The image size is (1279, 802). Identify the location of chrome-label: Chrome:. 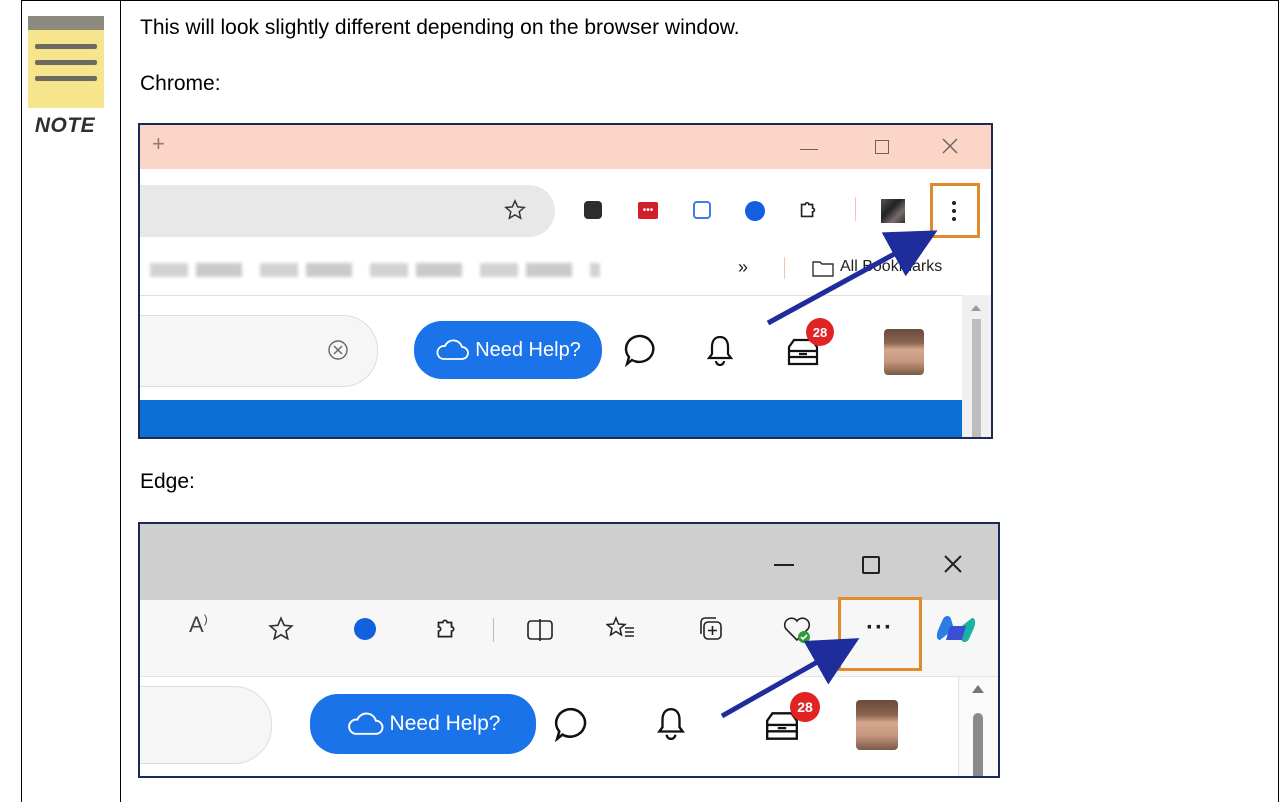
(180, 83).